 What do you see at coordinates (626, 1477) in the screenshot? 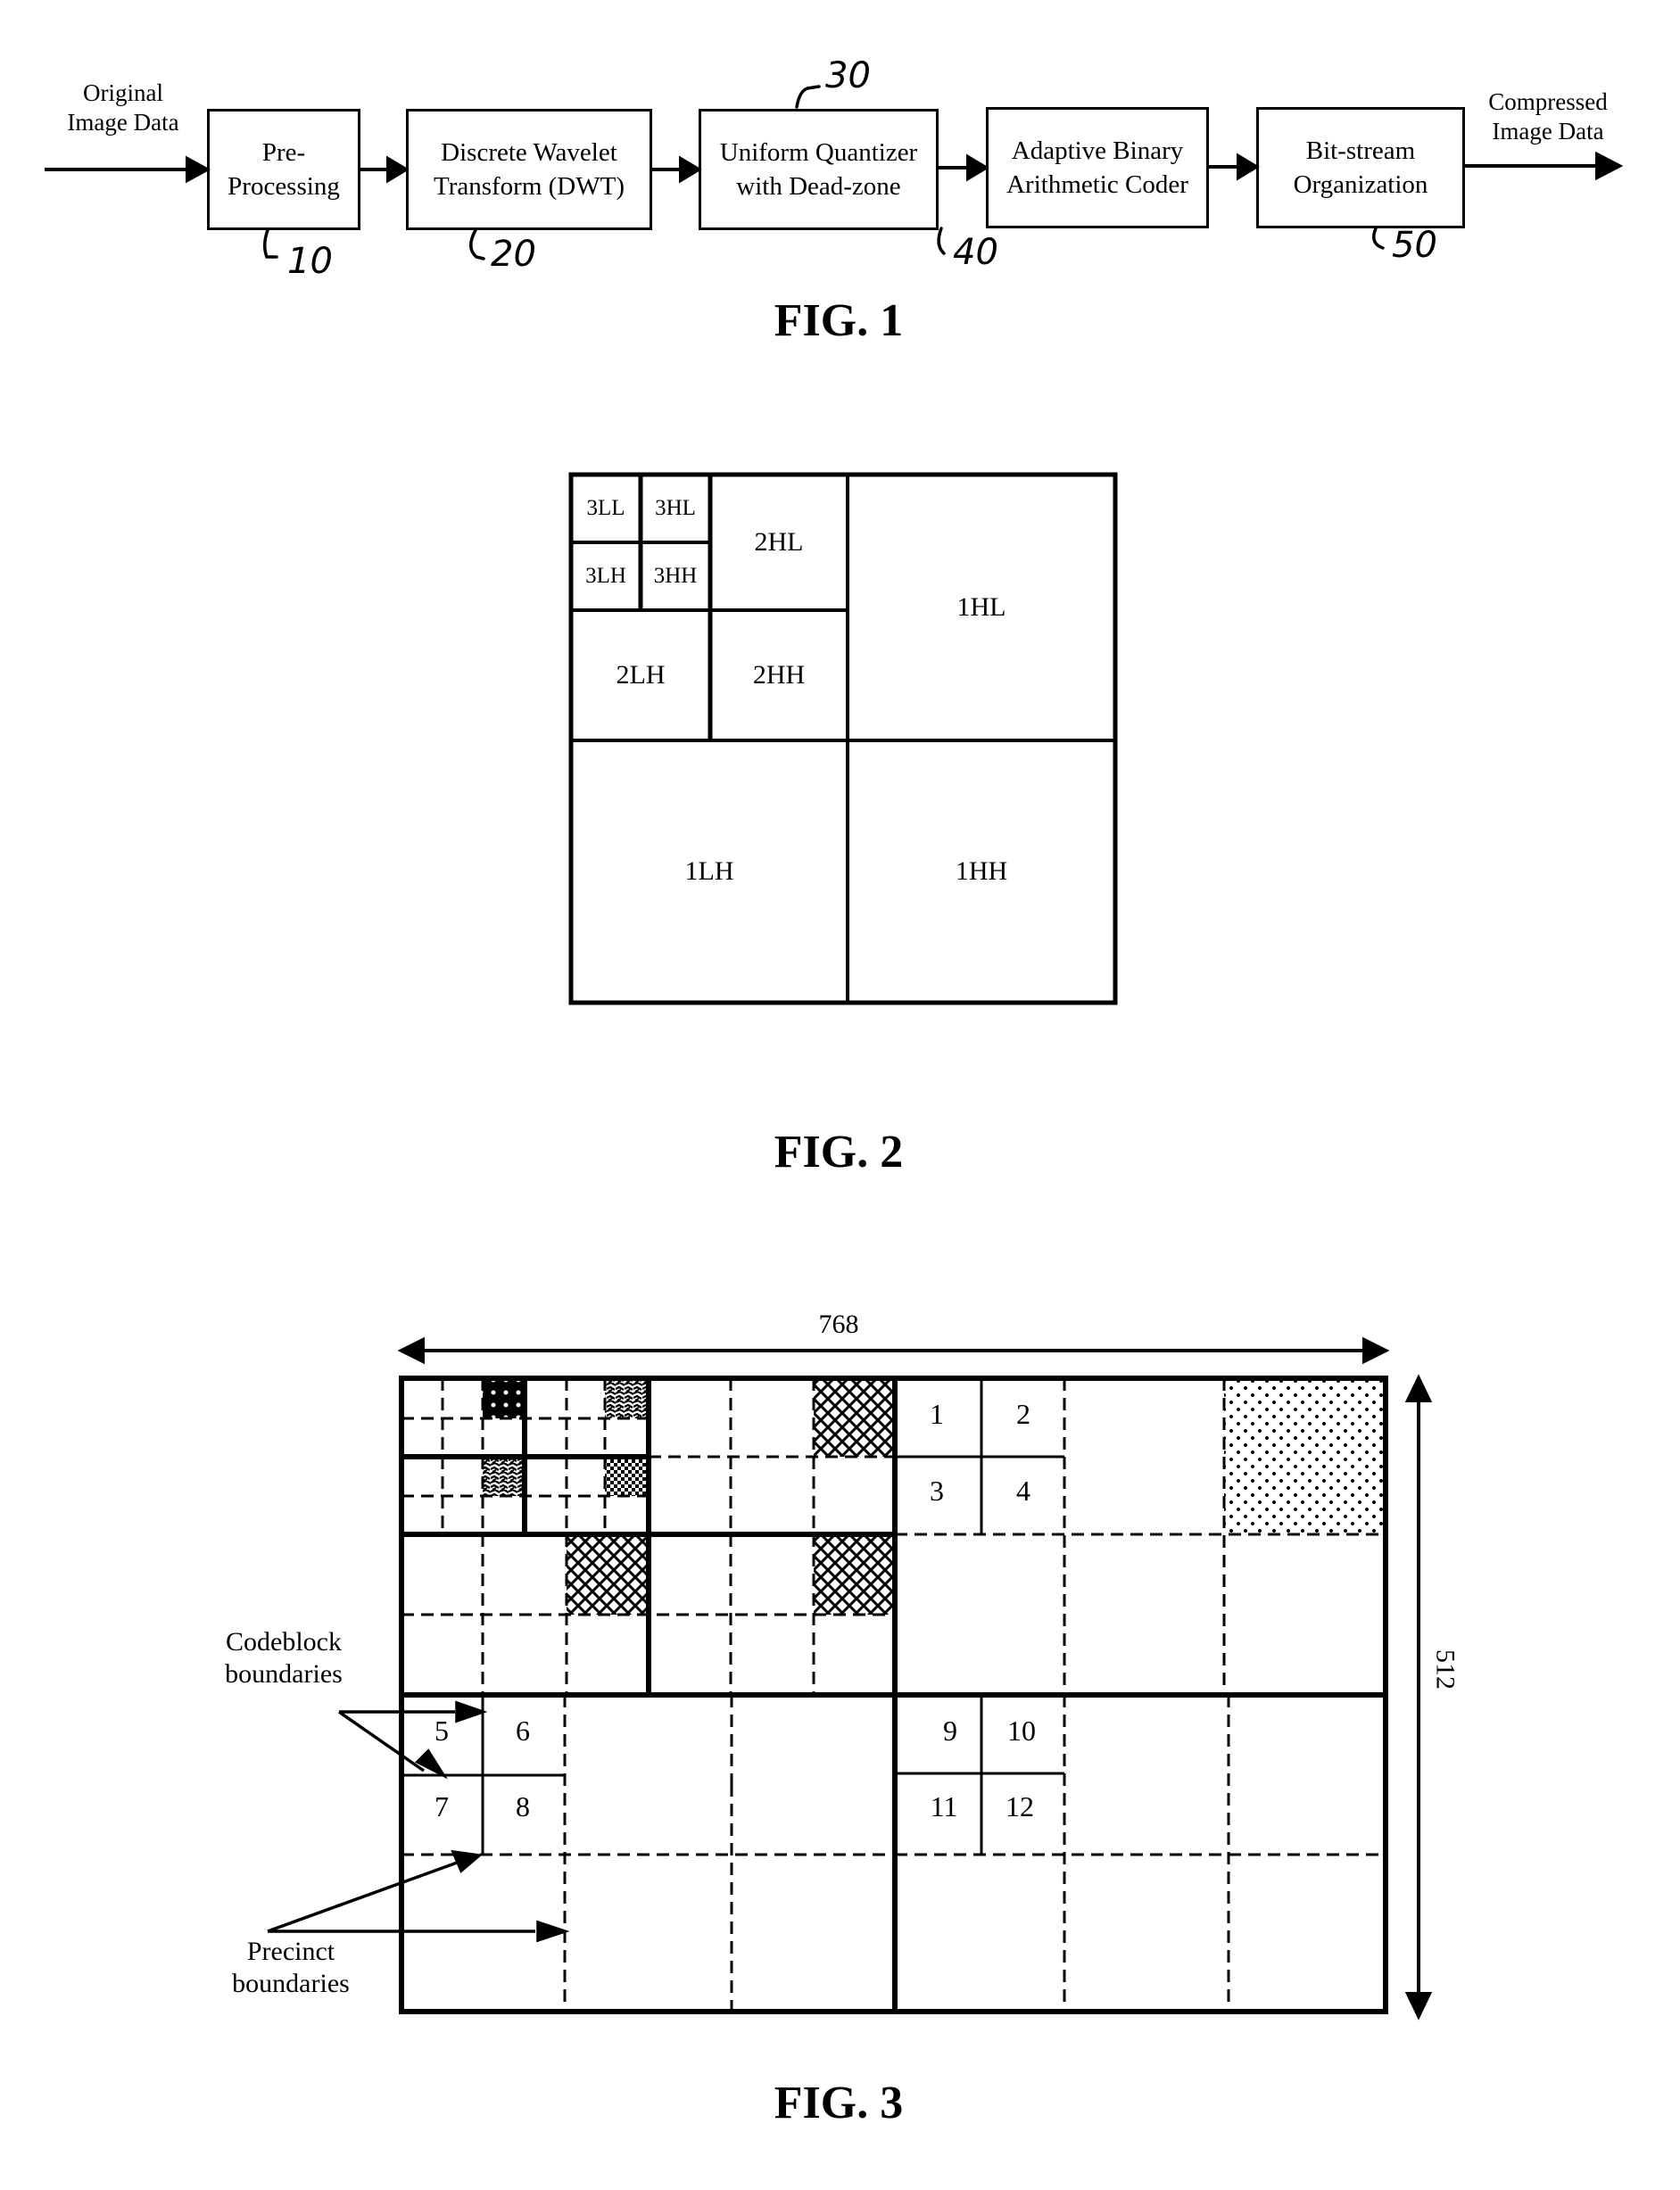
I see `shaded-block-3hh` at bounding box center [626, 1477].